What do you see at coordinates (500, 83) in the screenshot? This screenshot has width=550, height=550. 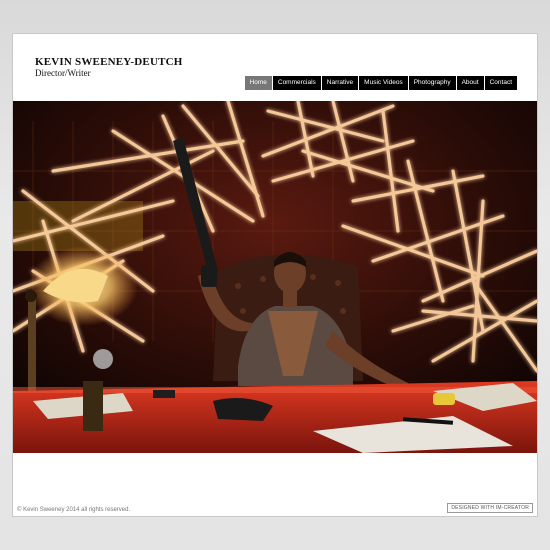 I see `nav-item-contact: Contact` at bounding box center [500, 83].